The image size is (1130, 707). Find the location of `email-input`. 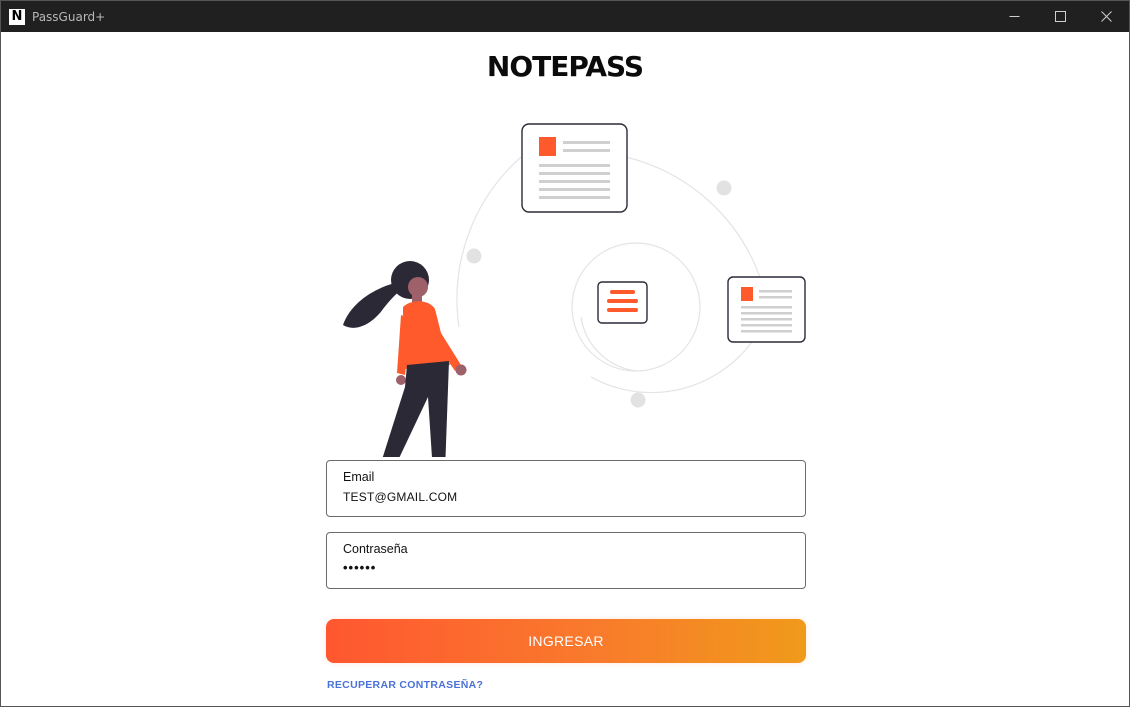

email-input is located at coordinates (563, 497).